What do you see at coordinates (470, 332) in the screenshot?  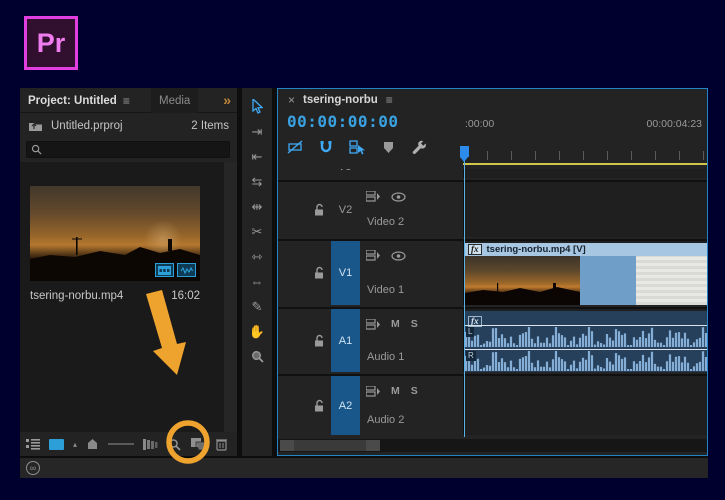 I see `left-channel-label: L` at bounding box center [470, 332].